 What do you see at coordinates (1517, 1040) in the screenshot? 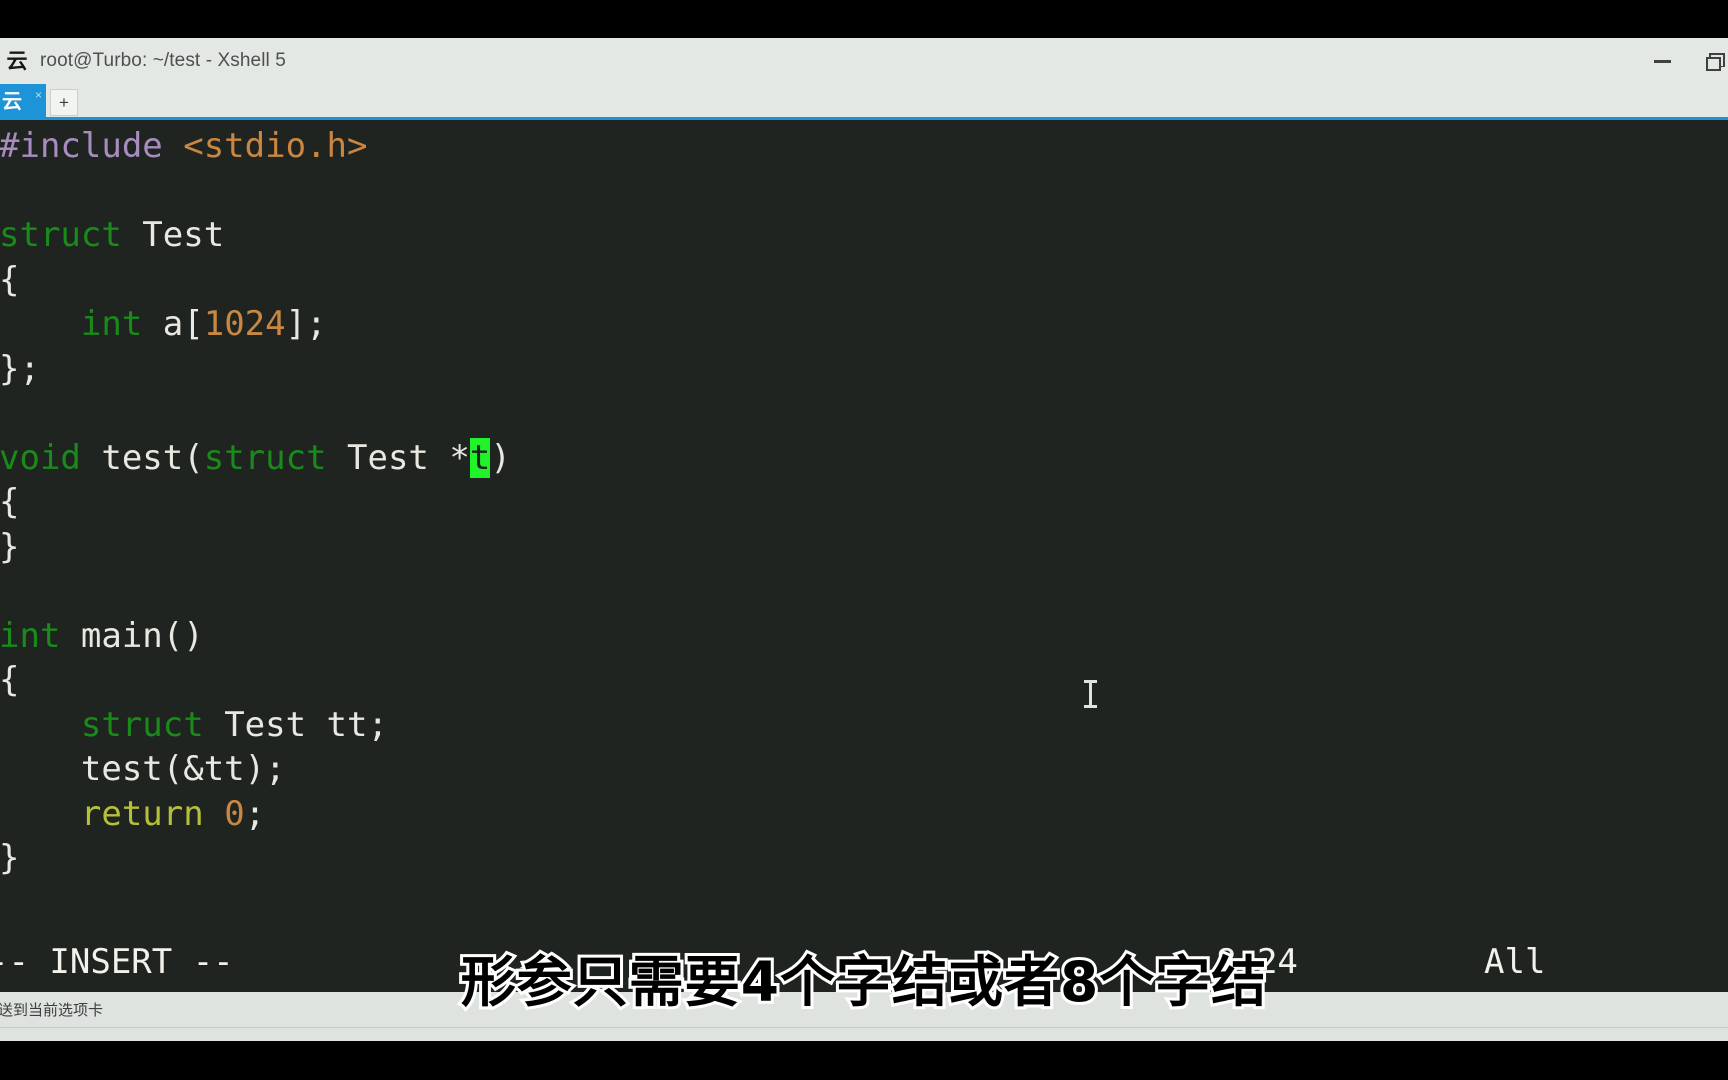
I see `terminal-size-label: 78x18` at bounding box center [1517, 1040].